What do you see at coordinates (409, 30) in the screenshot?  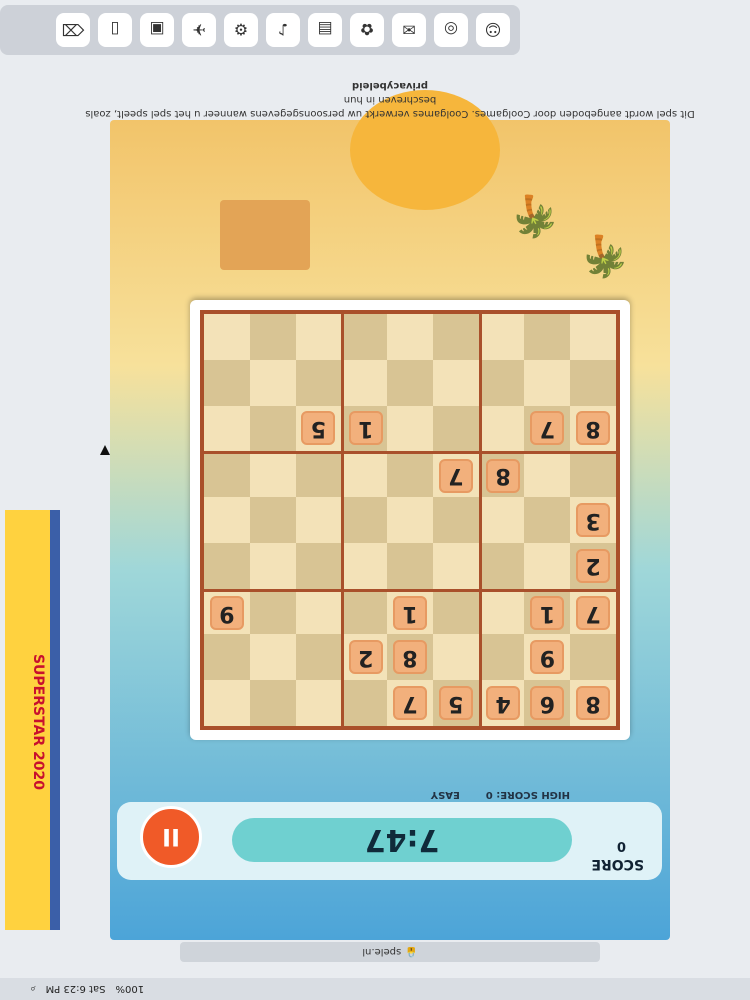 I see `mail-icon: ✉` at bounding box center [409, 30].